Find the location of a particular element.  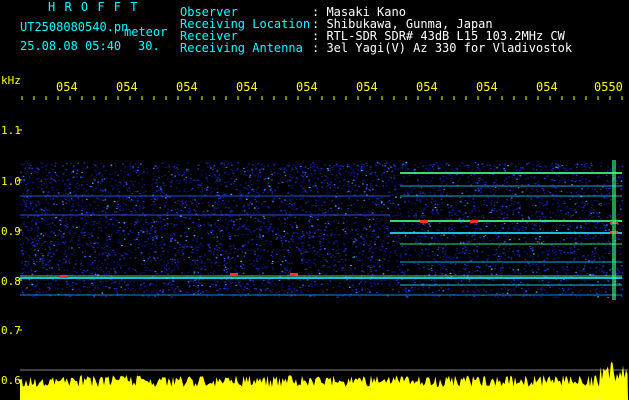

file-name: UT2508080540.pn is located at coordinates (74, 27).